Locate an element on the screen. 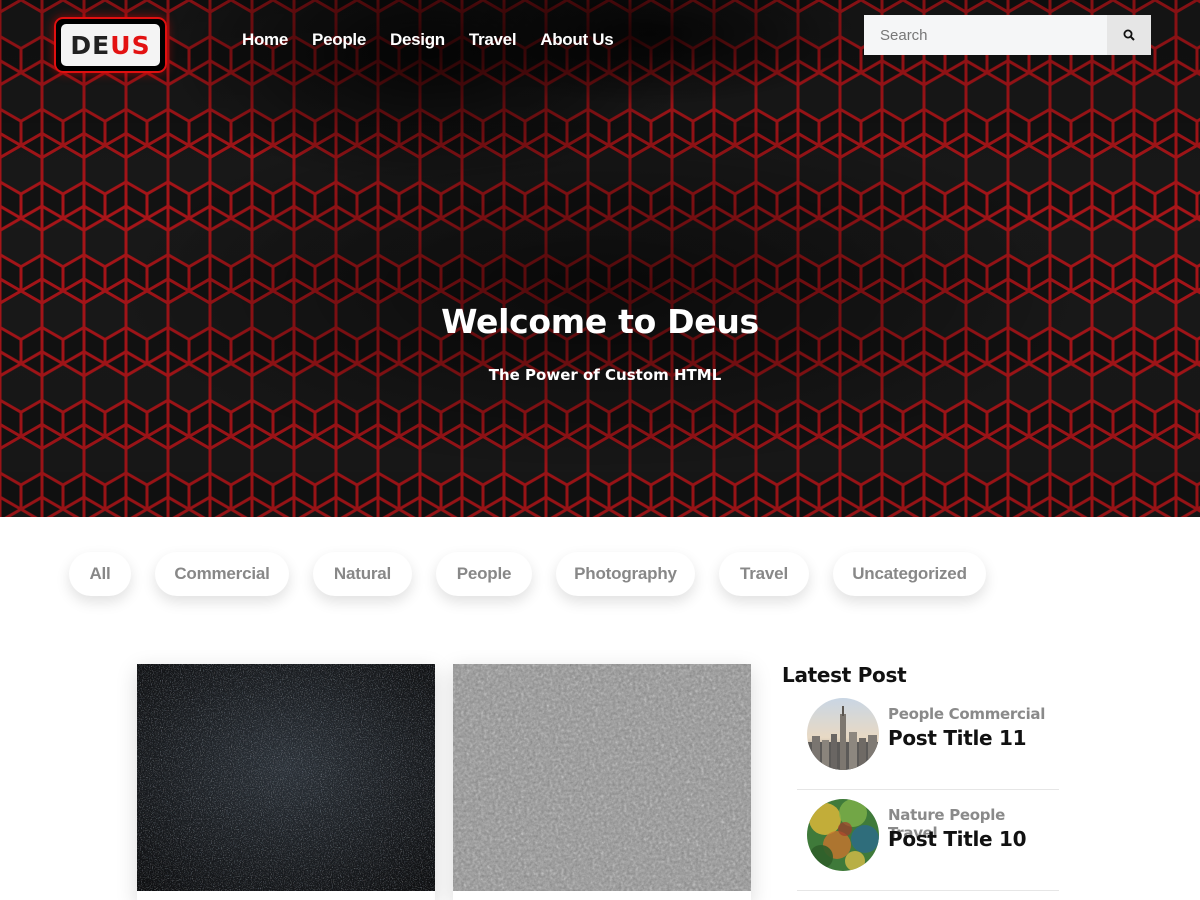 The image size is (1200, 900). main-nav: Home People Design Travel About Us is located at coordinates (428, 40).